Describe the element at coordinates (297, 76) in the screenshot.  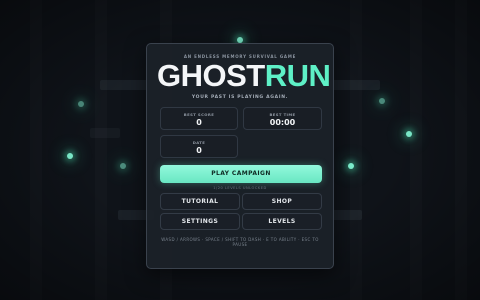
I see `logo-run: RUN` at that location.